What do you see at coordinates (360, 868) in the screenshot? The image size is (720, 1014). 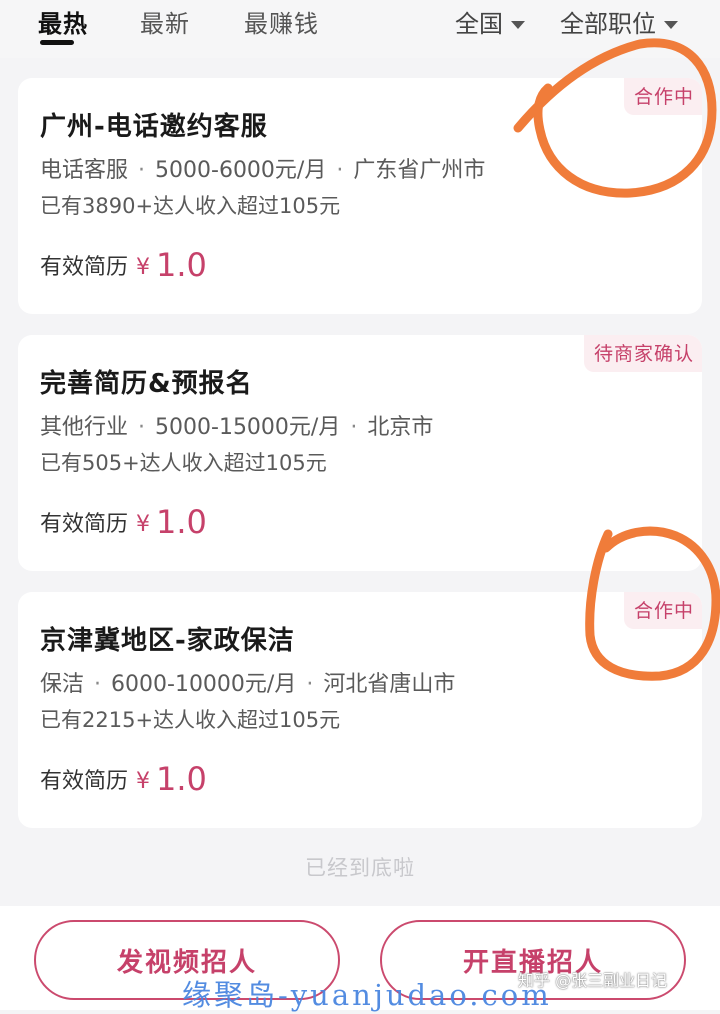 I see `end-of-list-note: 已经到底啦` at bounding box center [360, 868].